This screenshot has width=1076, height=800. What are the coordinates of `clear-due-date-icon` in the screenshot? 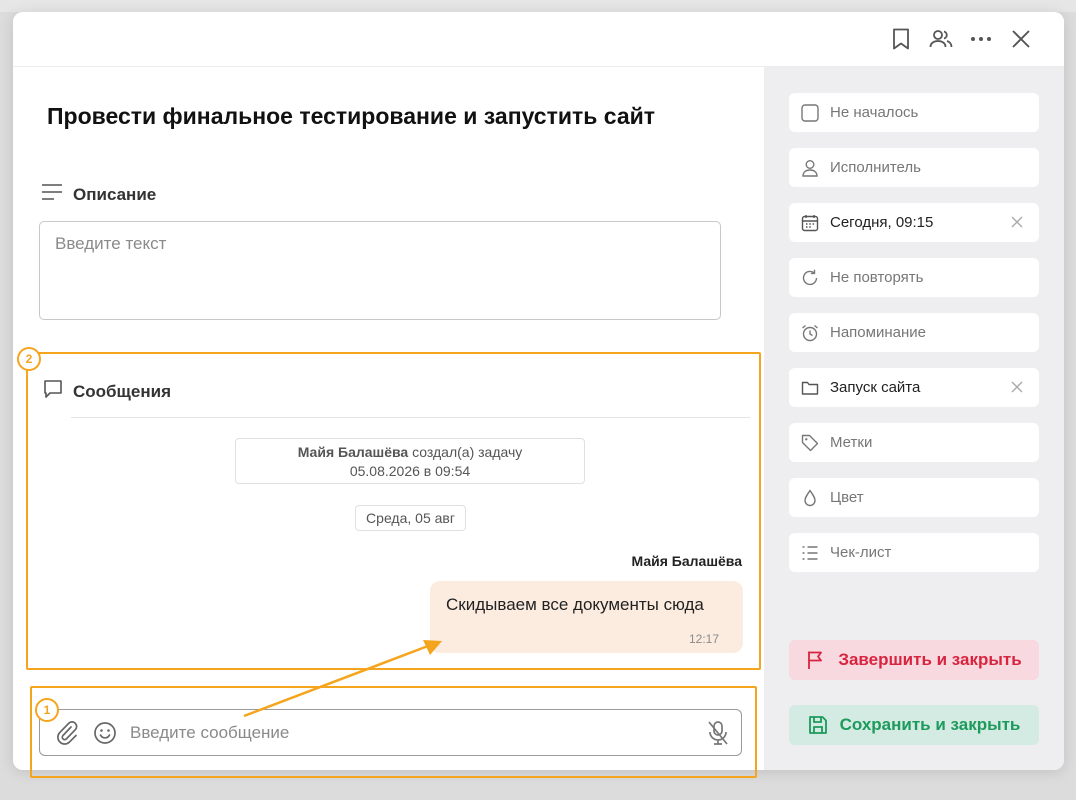 It's located at (1017, 222).